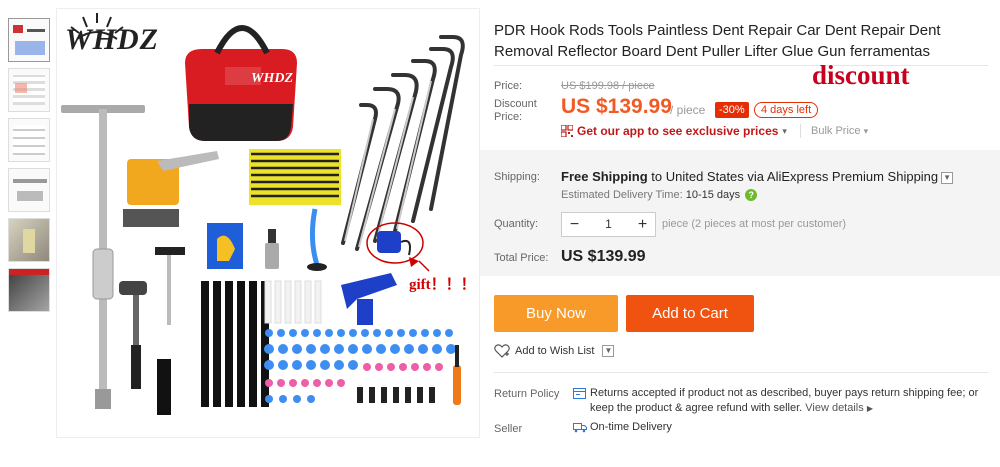 This screenshot has width=1000, height=467. I want to click on view-details-text: View details, so click(834, 408).